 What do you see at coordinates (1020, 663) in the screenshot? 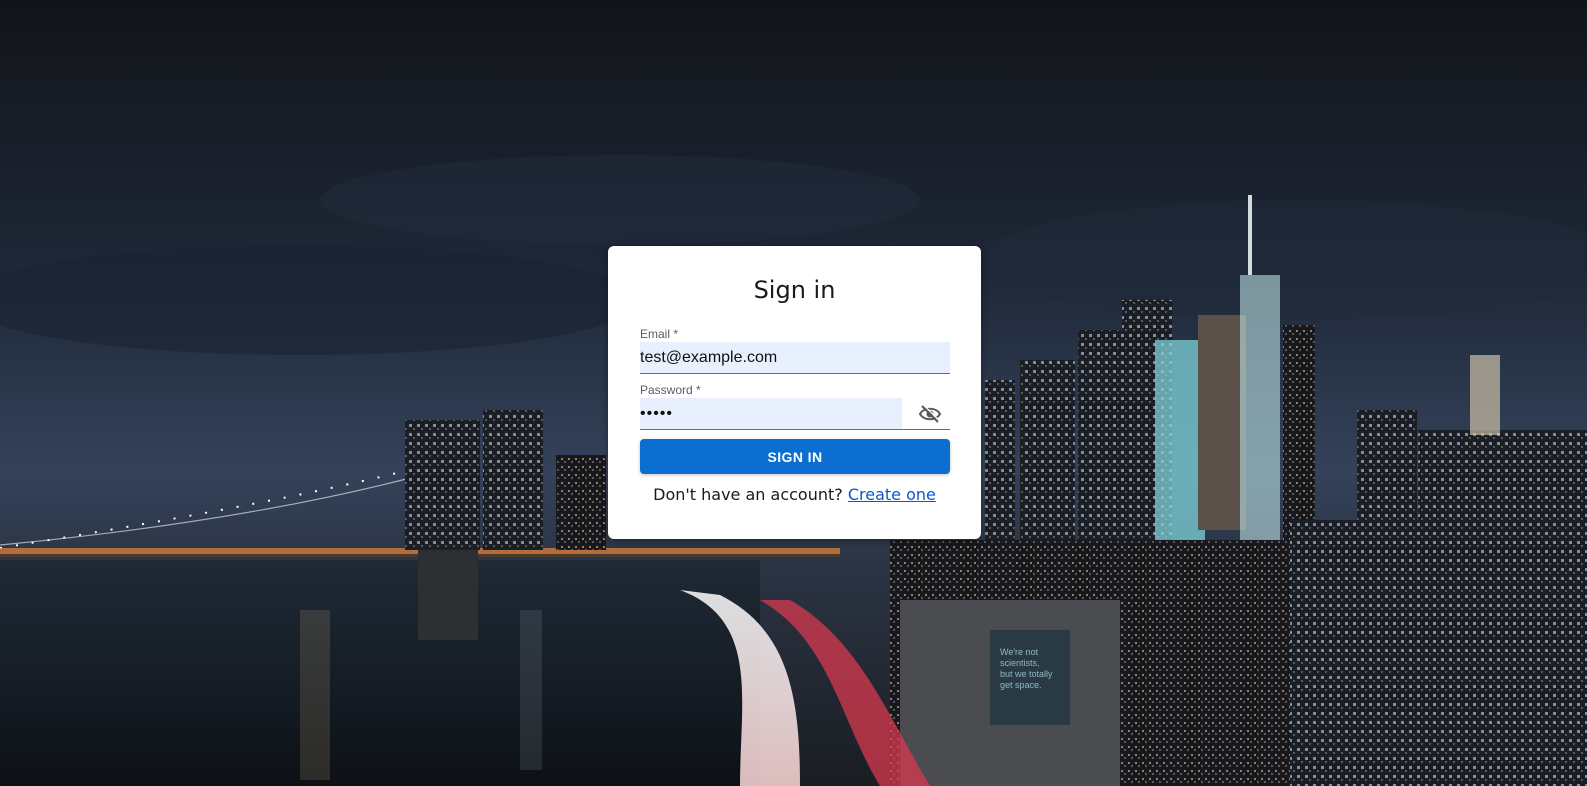
I see `billboard-line: scientists,` at bounding box center [1020, 663].